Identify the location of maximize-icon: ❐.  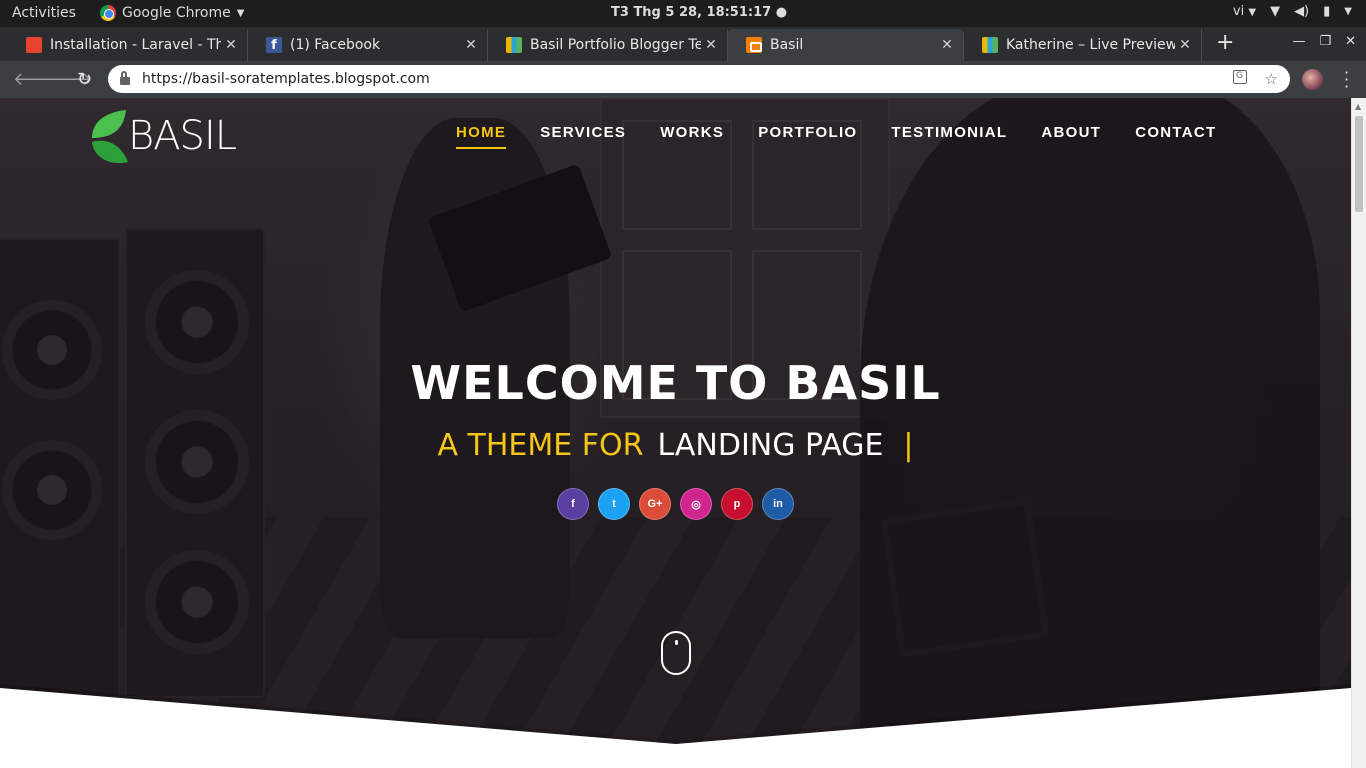
(1325, 41).